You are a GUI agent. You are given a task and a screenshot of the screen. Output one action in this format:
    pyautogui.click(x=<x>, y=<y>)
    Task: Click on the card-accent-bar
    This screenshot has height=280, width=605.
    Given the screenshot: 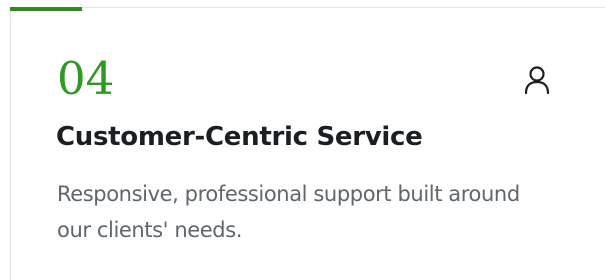 What is the action you would take?
    pyautogui.click(x=46, y=9)
    